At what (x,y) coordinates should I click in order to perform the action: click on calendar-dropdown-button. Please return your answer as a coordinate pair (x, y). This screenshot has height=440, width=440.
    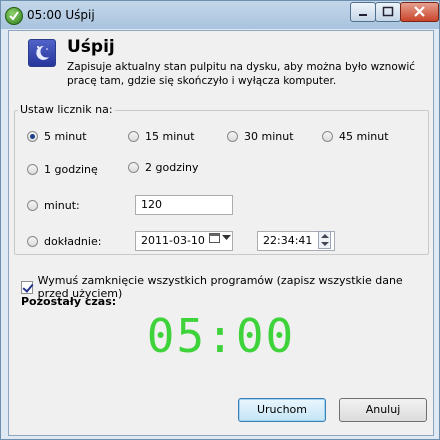
    Looking at the image, I should click on (220, 238).